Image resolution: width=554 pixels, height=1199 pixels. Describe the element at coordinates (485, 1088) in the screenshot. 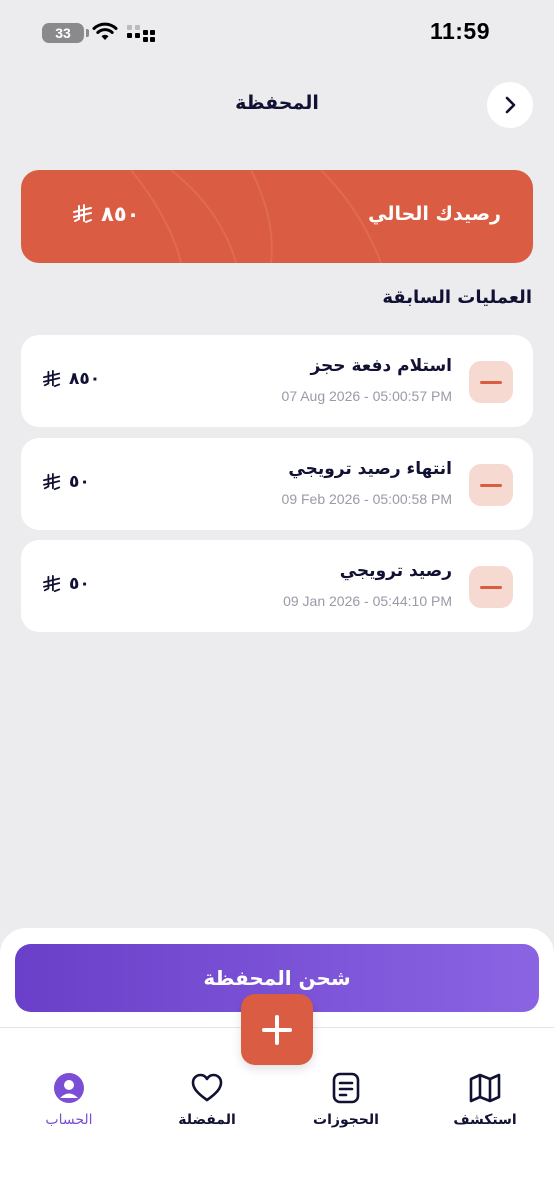

I see `map-icon` at that location.